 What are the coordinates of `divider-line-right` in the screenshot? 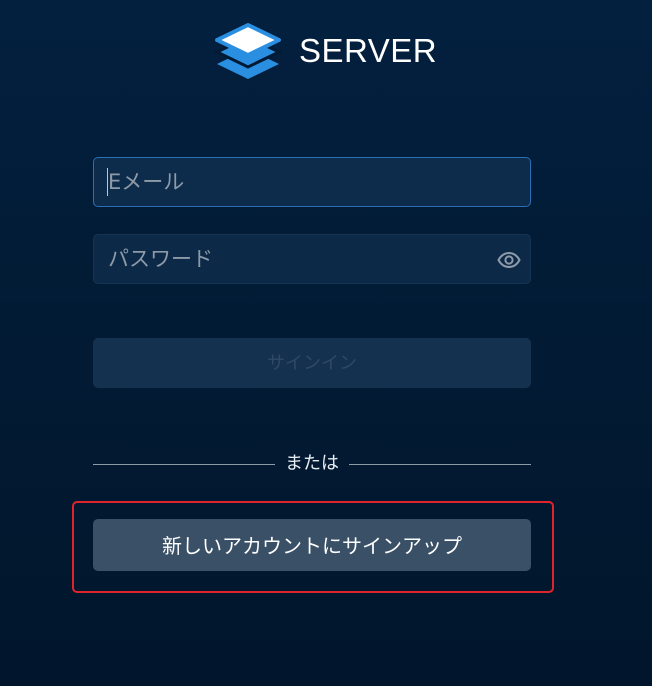 It's located at (440, 464).